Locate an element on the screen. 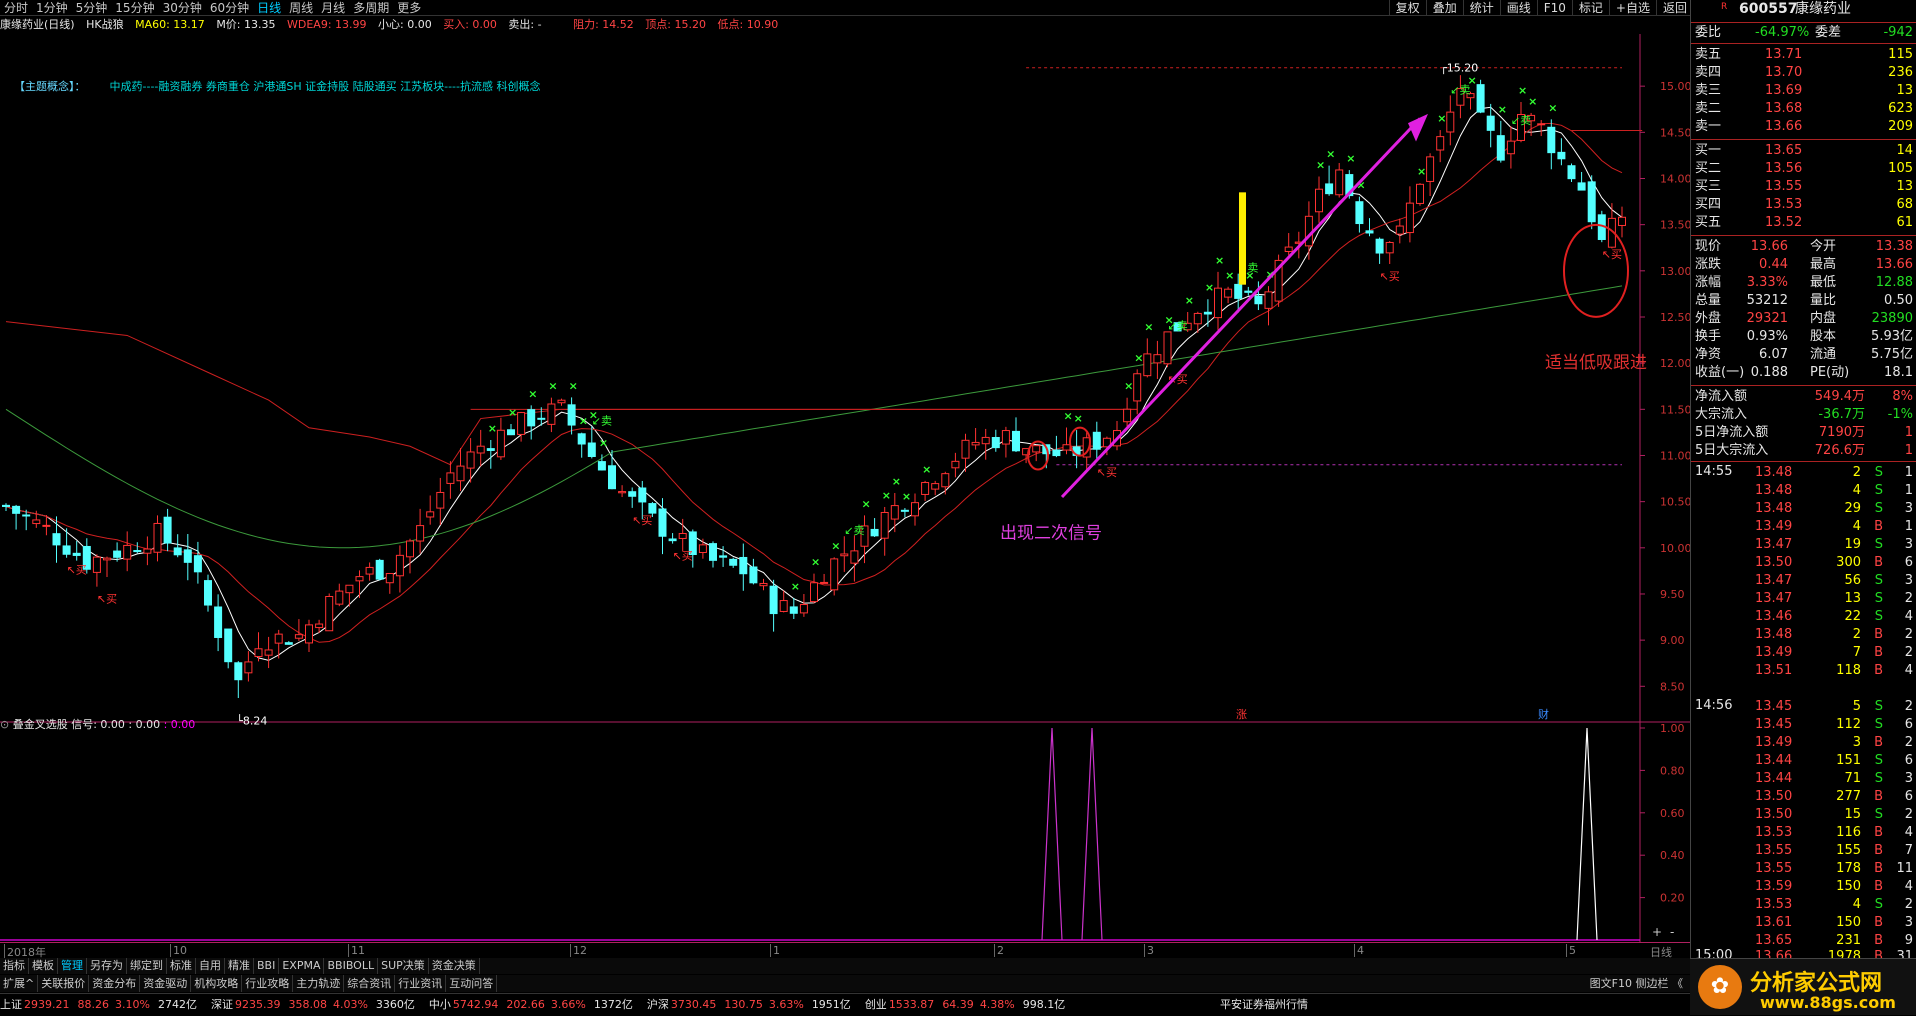  feature-tab-1: 关联报价 is located at coordinates (64, 983).